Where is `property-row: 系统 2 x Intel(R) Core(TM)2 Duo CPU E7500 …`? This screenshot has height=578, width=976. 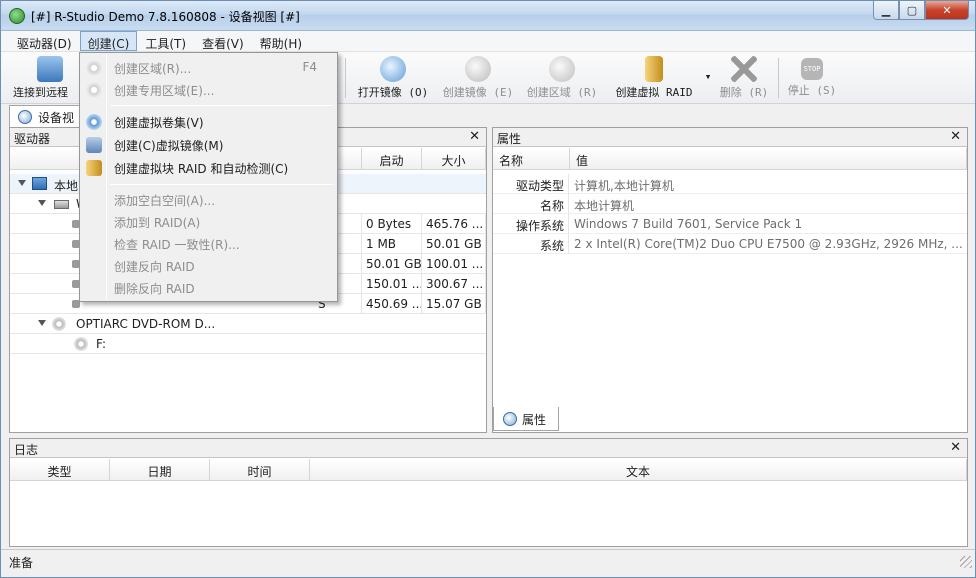
property-row: 系统 2 x Intel(R) Core(TM)2 Duo CPU E7500 … is located at coordinates (730, 244).